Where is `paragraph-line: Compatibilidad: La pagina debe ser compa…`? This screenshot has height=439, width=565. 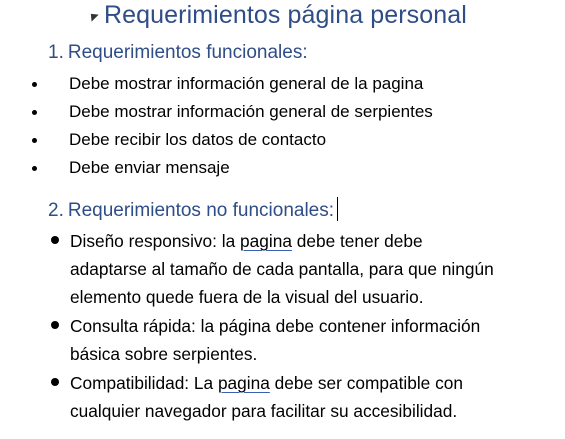 paragraph-line: Compatibilidad: La pagina debe ser compa… is located at coordinates (266, 383).